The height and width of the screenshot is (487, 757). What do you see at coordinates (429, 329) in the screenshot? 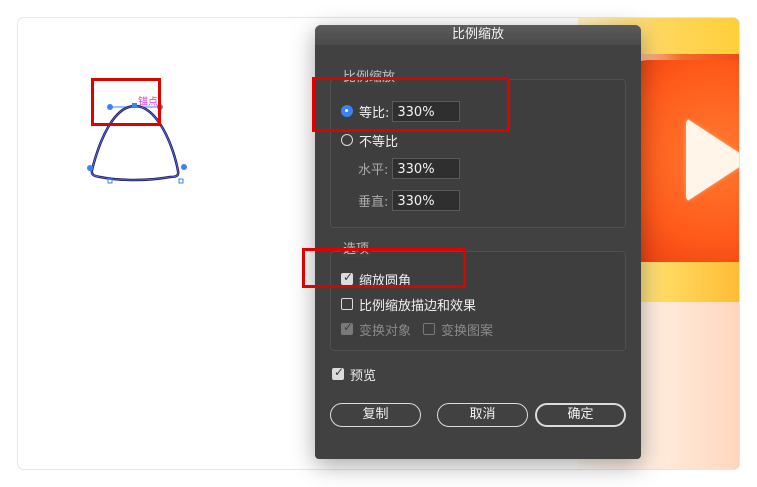
I see `transform-patterns-checkbox` at bounding box center [429, 329].